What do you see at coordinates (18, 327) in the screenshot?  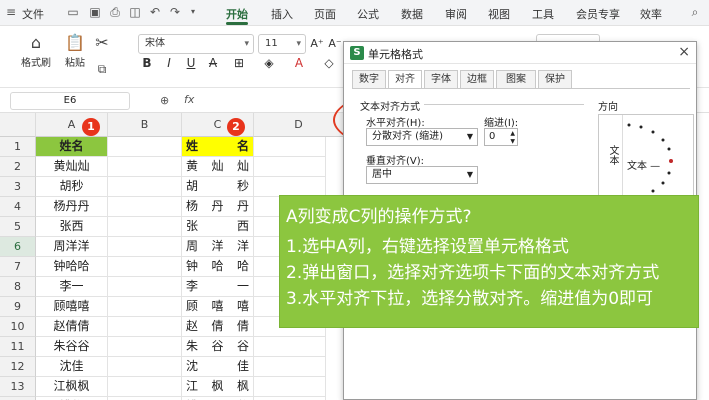 I see `row-header: 10` at bounding box center [18, 327].